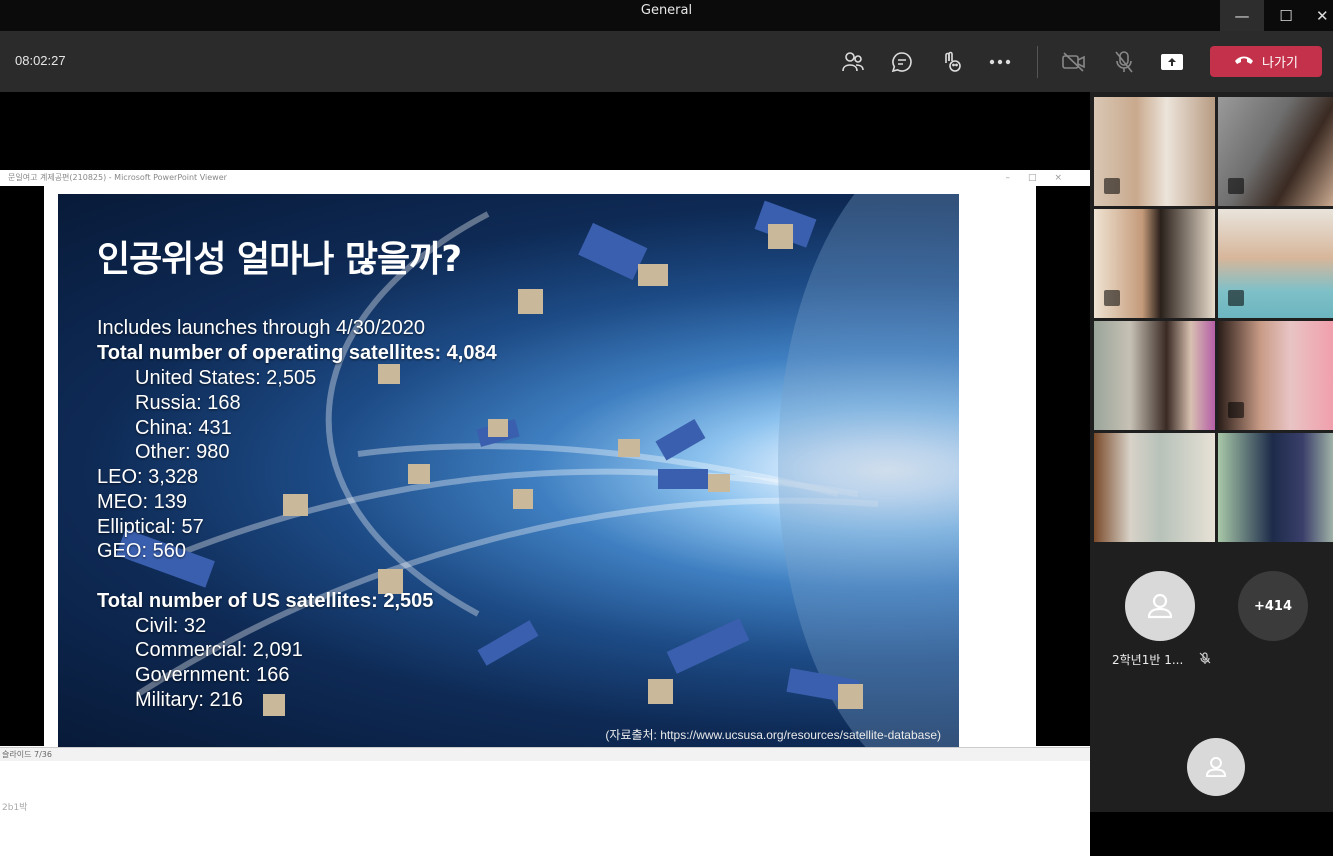  Describe the element at coordinates (183, 428) in the screenshot. I see `slide-line: China: 431` at that location.